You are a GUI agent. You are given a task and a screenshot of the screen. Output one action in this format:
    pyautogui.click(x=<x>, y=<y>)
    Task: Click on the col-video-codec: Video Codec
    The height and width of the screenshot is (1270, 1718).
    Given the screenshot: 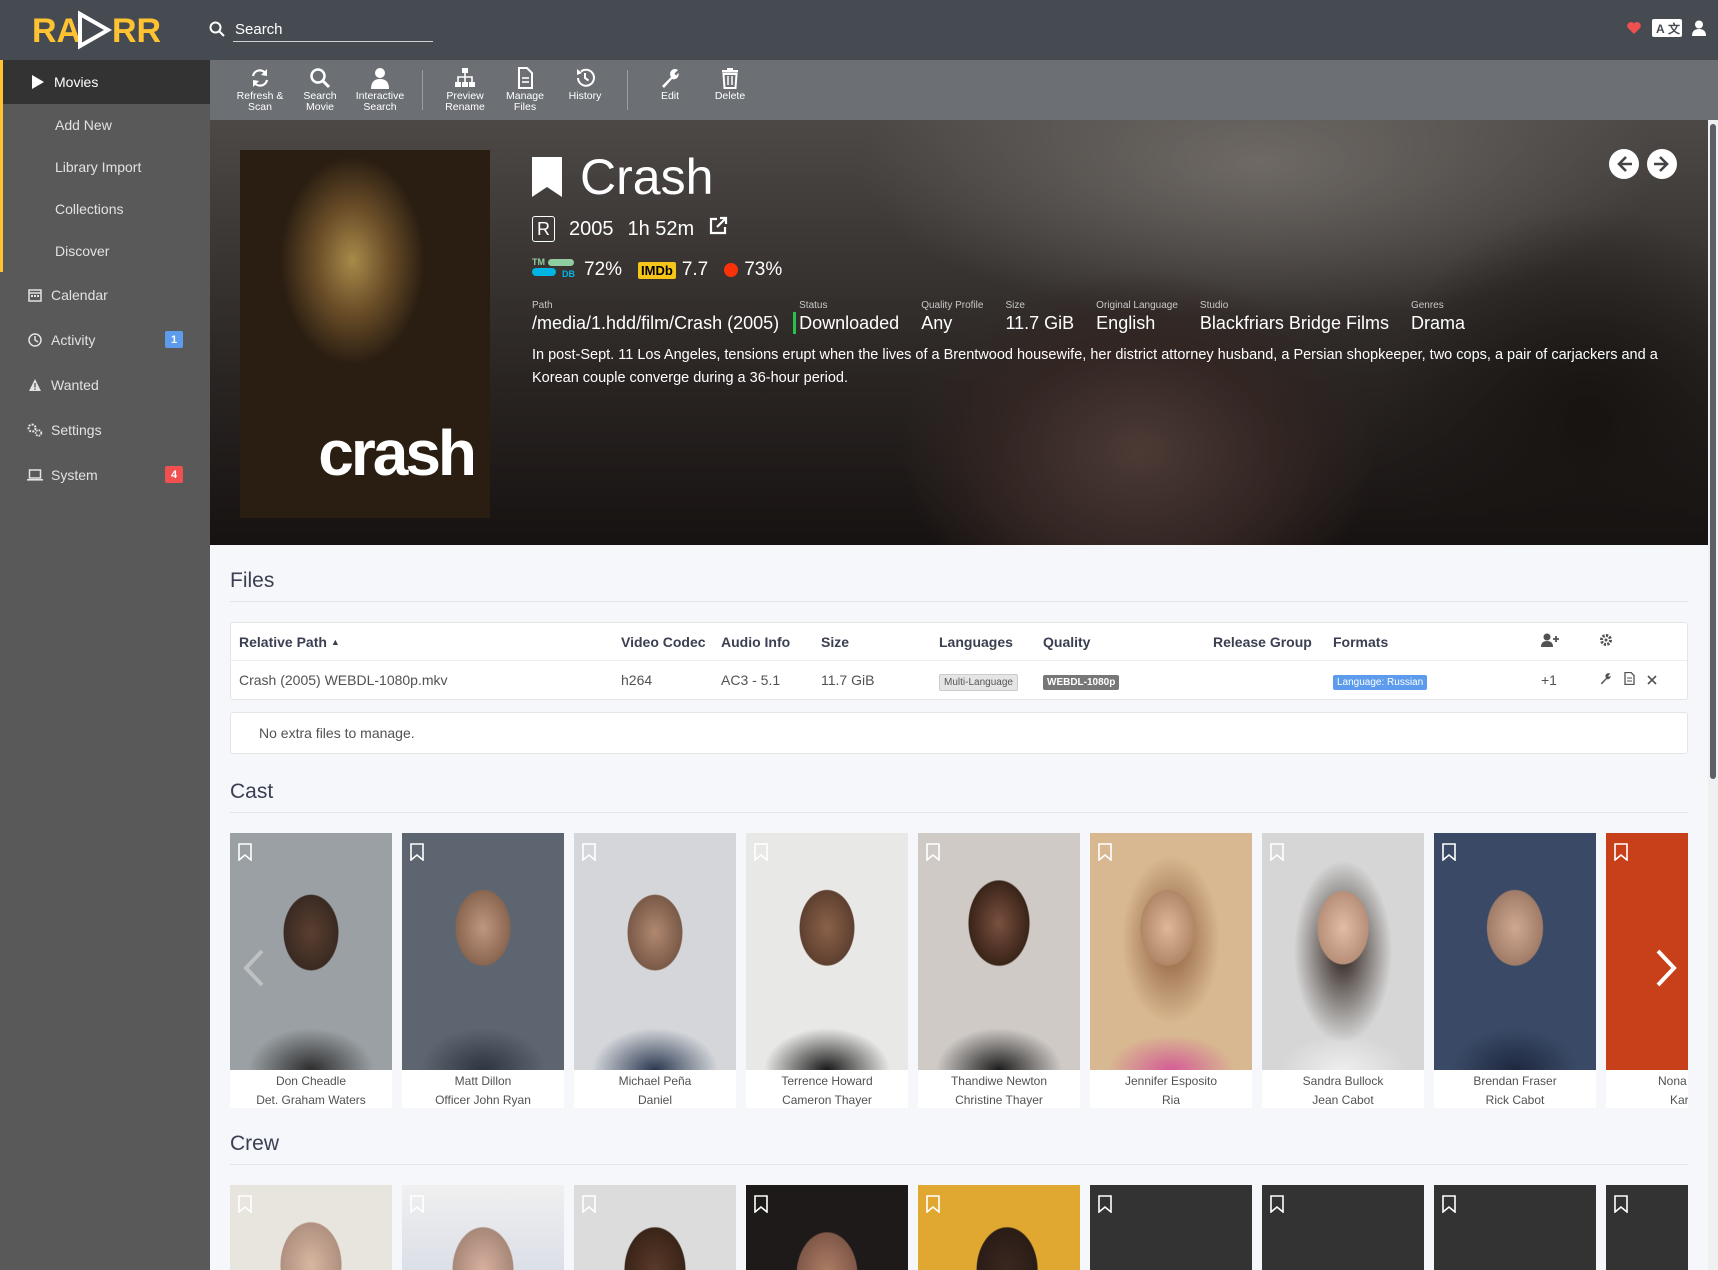 What is the action you would take?
    pyautogui.click(x=671, y=642)
    